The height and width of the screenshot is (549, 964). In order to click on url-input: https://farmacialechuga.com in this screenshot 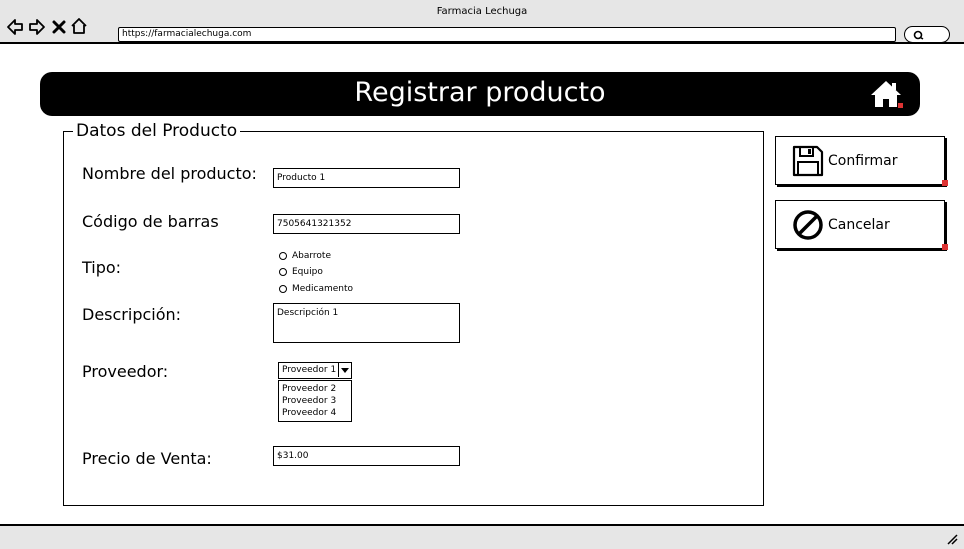, I will do `click(507, 34)`.